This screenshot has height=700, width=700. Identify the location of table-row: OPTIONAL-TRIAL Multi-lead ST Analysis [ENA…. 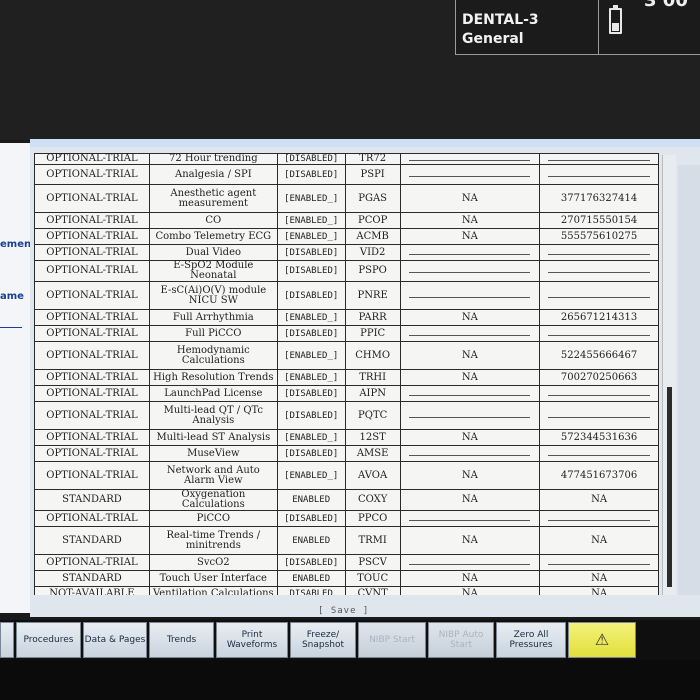
(346, 437).